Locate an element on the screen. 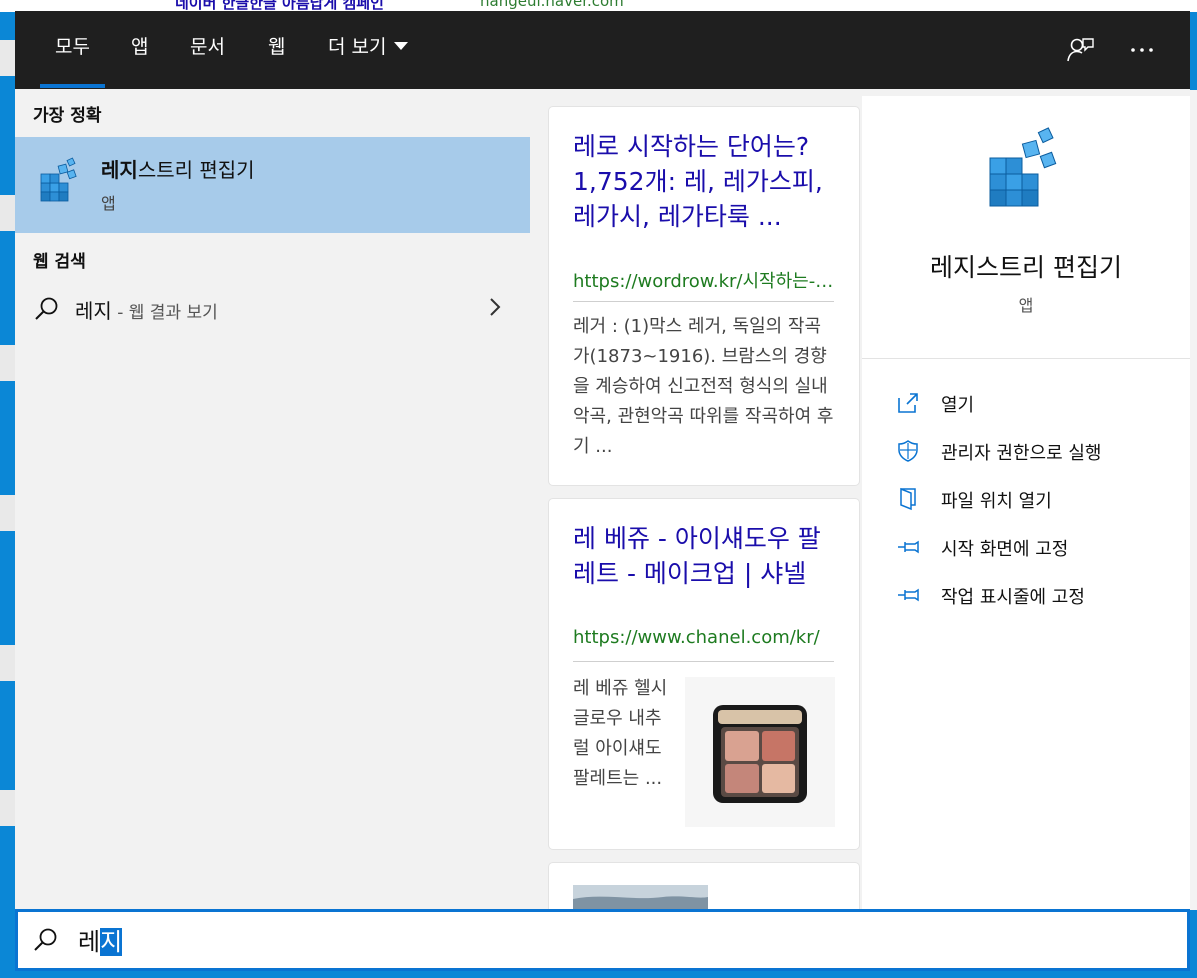  action-pin-to-taskbar-label: 작업 표시줄에 고정 is located at coordinates (1013, 597).